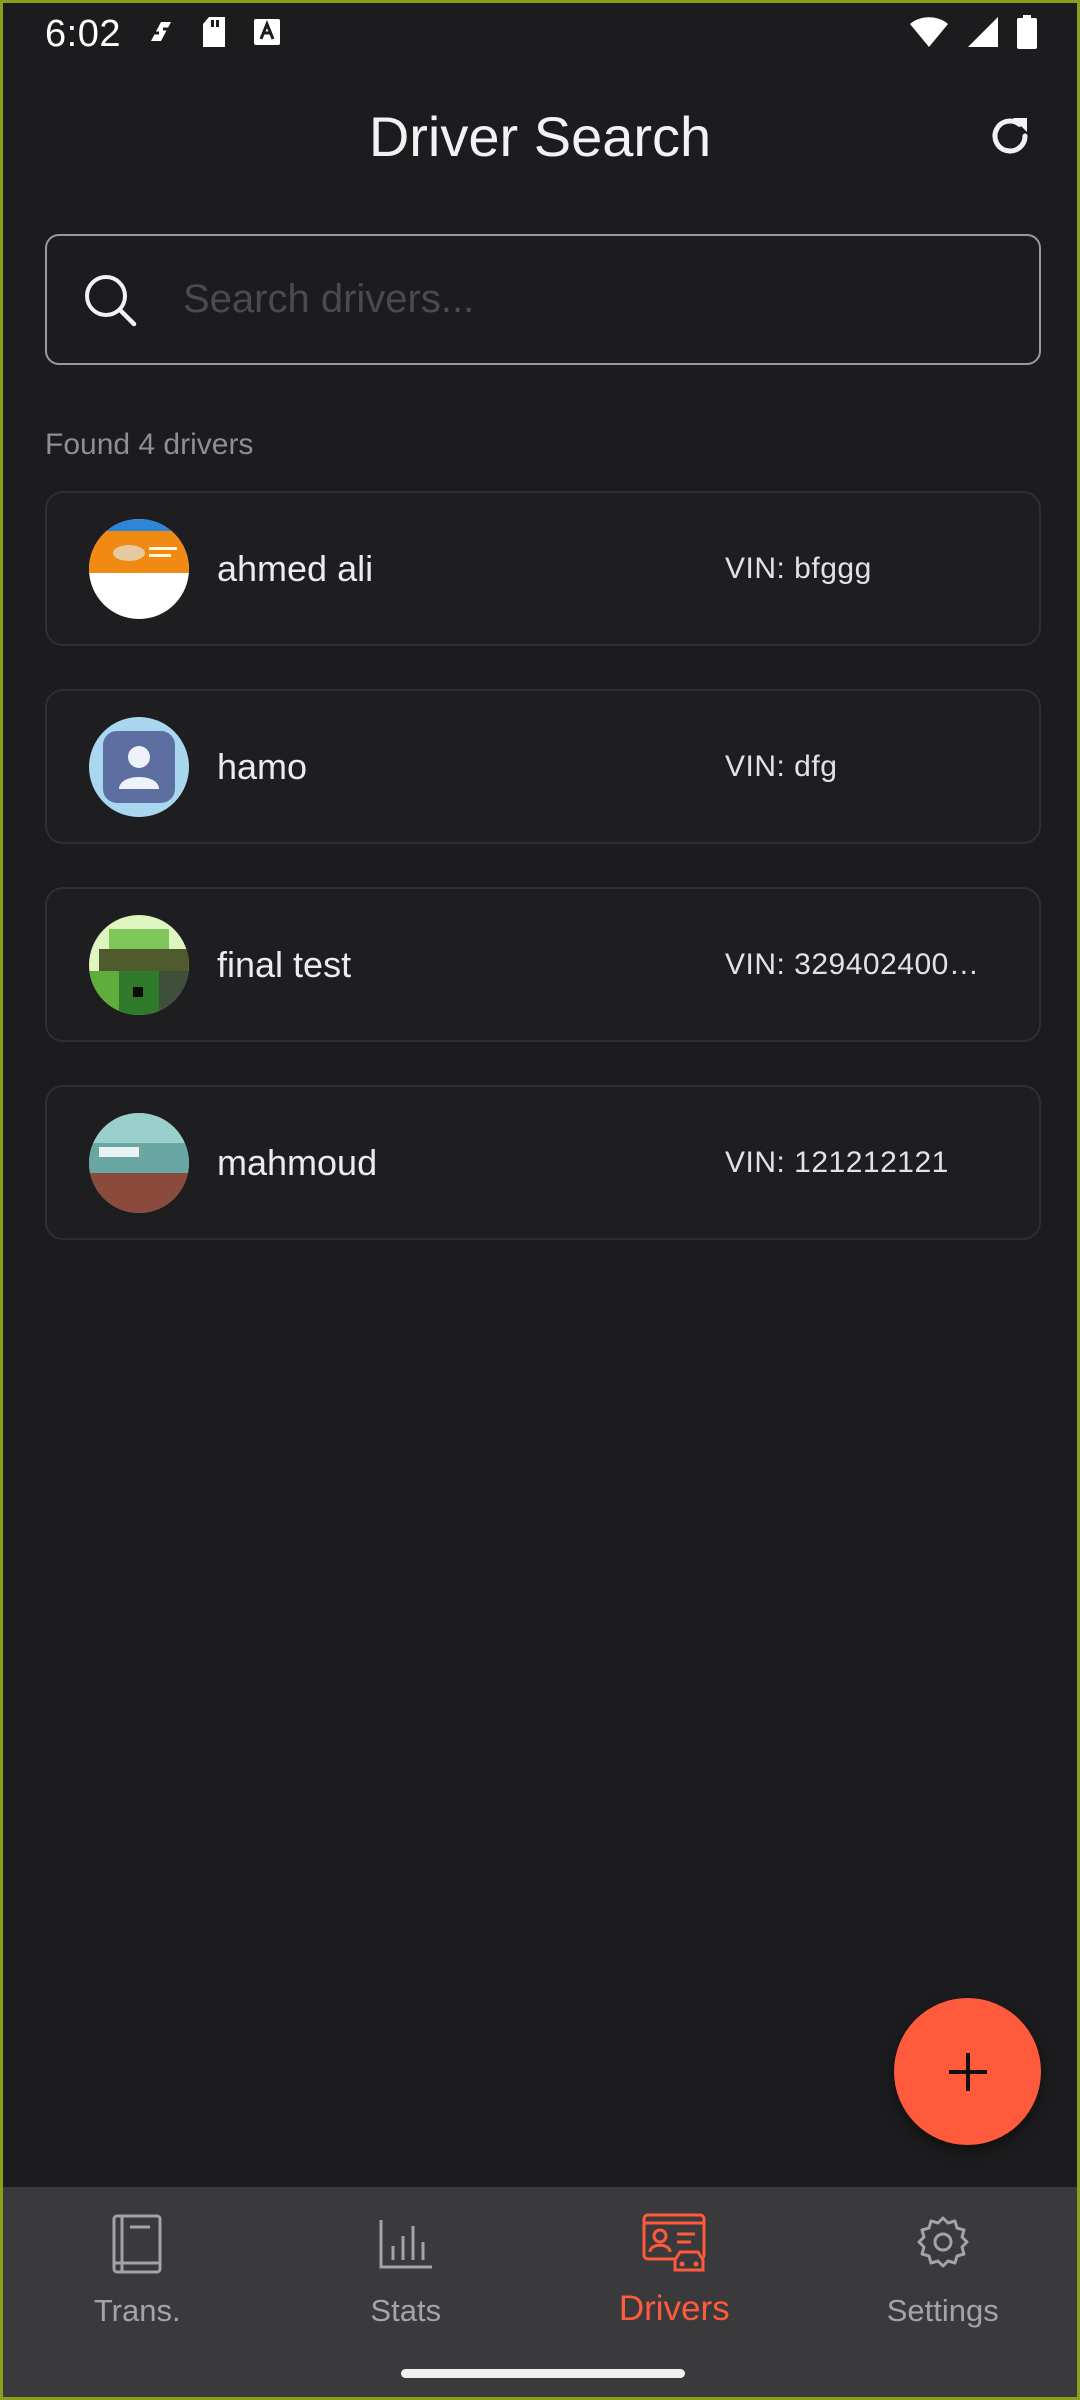  I want to click on refresh-button, so click(1010, 136).